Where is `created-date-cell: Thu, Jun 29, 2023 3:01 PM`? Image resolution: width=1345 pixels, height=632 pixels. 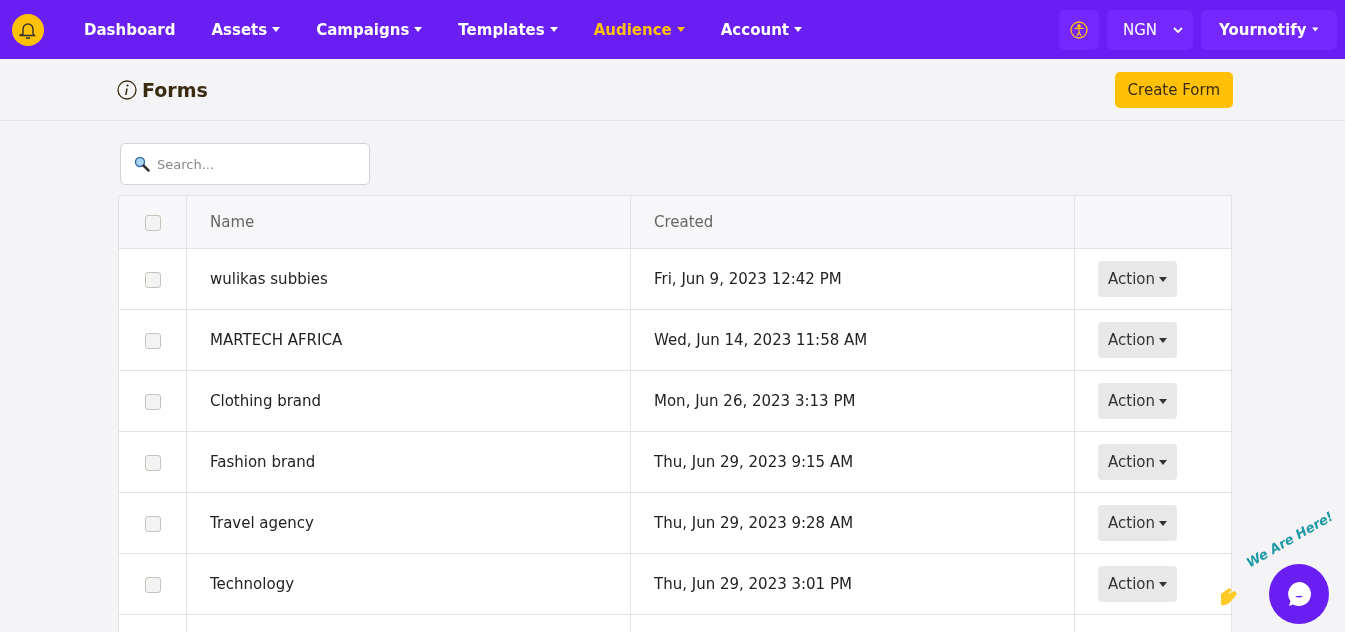
created-date-cell: Thu, Jun 29, 2023 3:01 PM is located at coordinates (852, 584).